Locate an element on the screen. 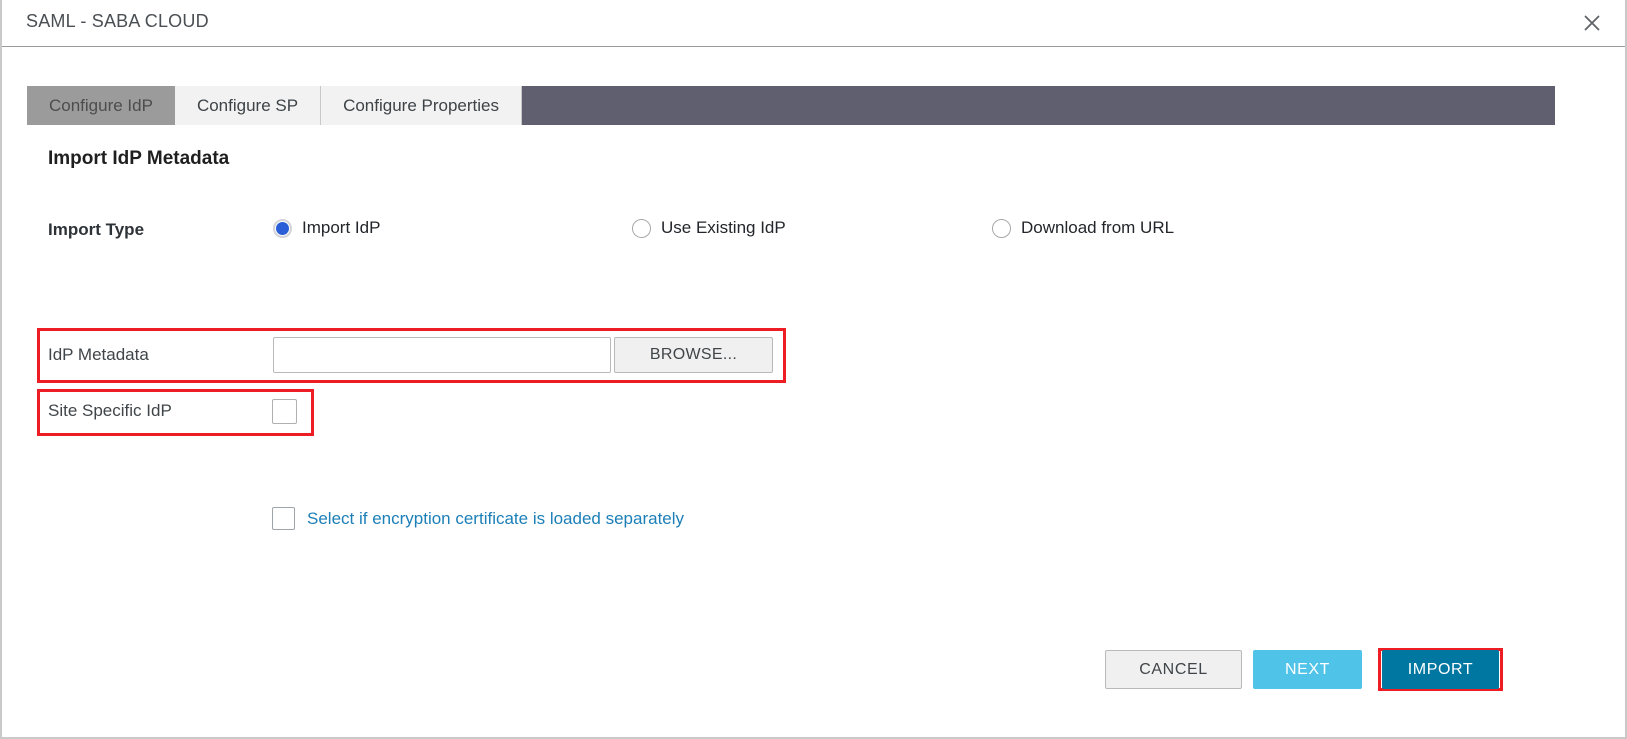 The width and height of the screenshot is (1627, 739). section-heading: Import IdP Metadata is located at coordinates (139, 158).